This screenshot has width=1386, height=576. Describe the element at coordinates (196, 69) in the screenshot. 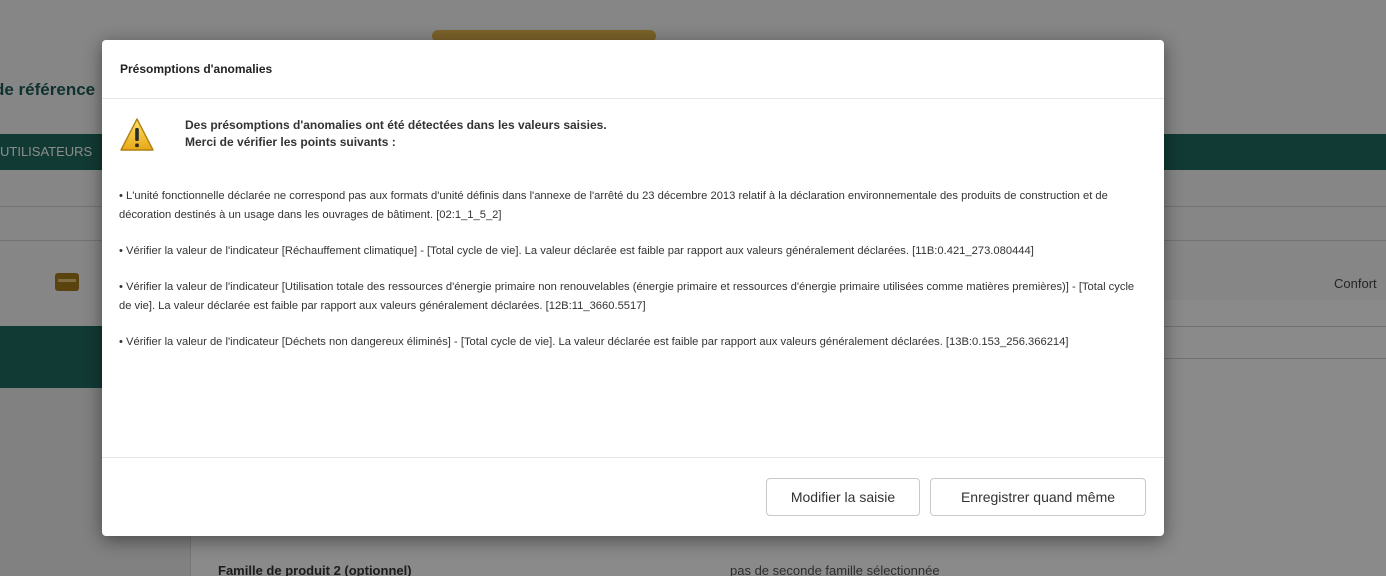

I see `dialog-title: Présomptions d'anomalies` at that location.